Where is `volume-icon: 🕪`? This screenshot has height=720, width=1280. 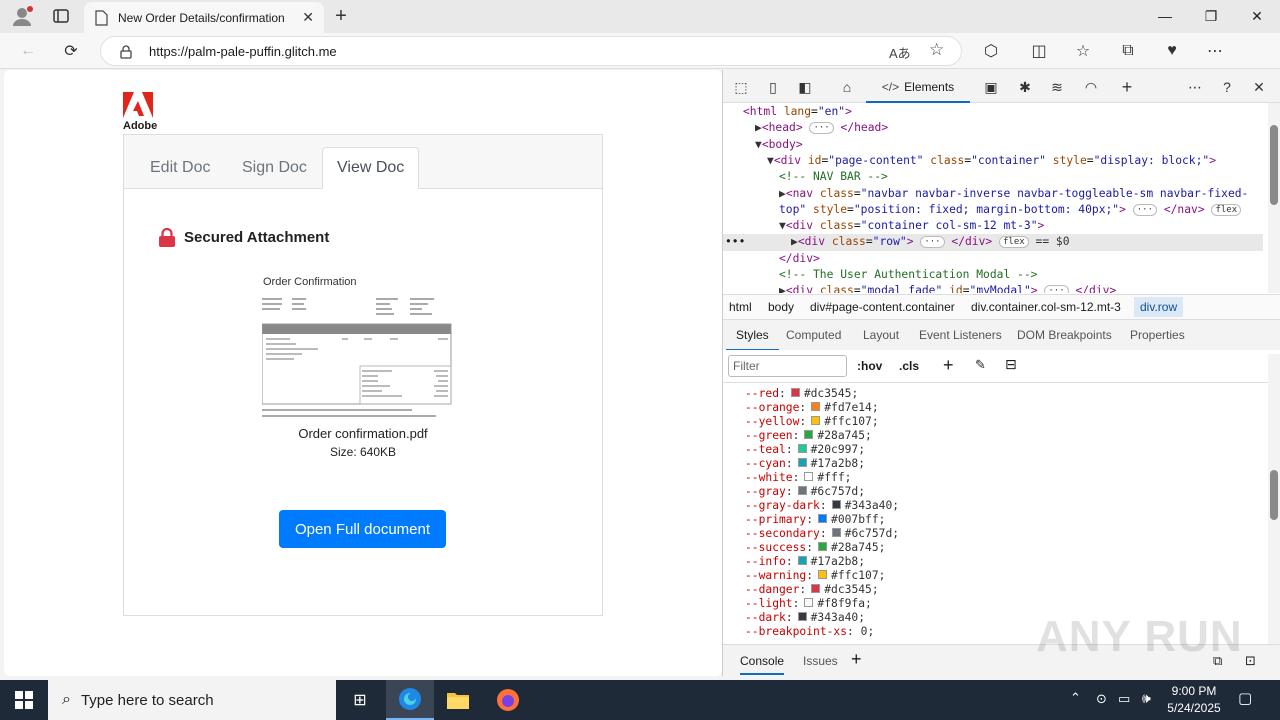
volume-icon: 🕪 is located at coordinates (1146, 698).